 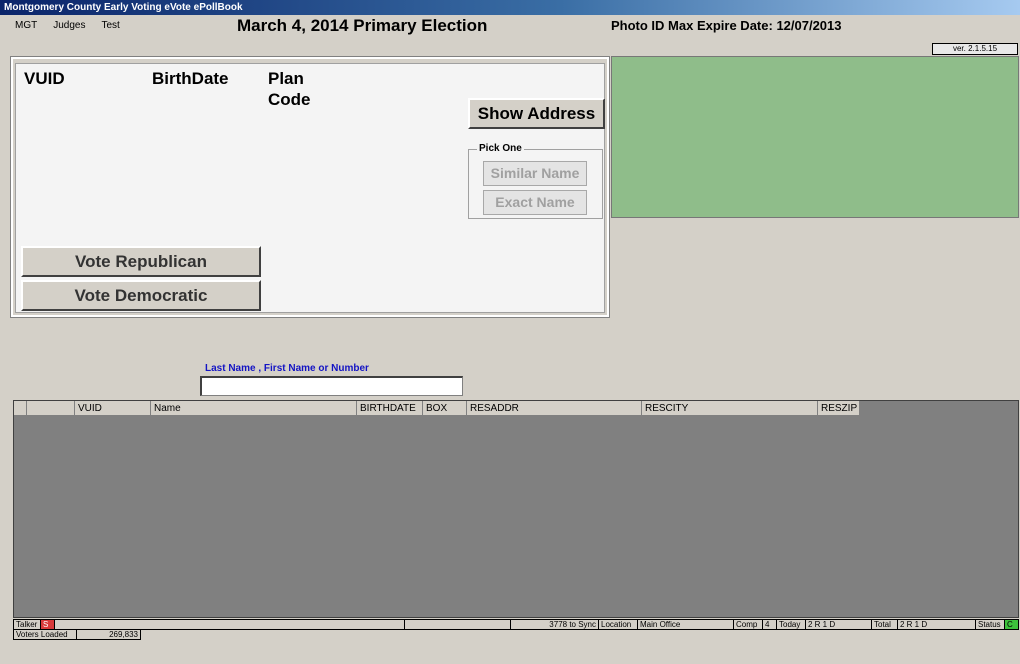 What do you see at coordinates (686, 624) in the screenshot?
I see `status-location-value: Main Office` at bounding box center [686, 624].